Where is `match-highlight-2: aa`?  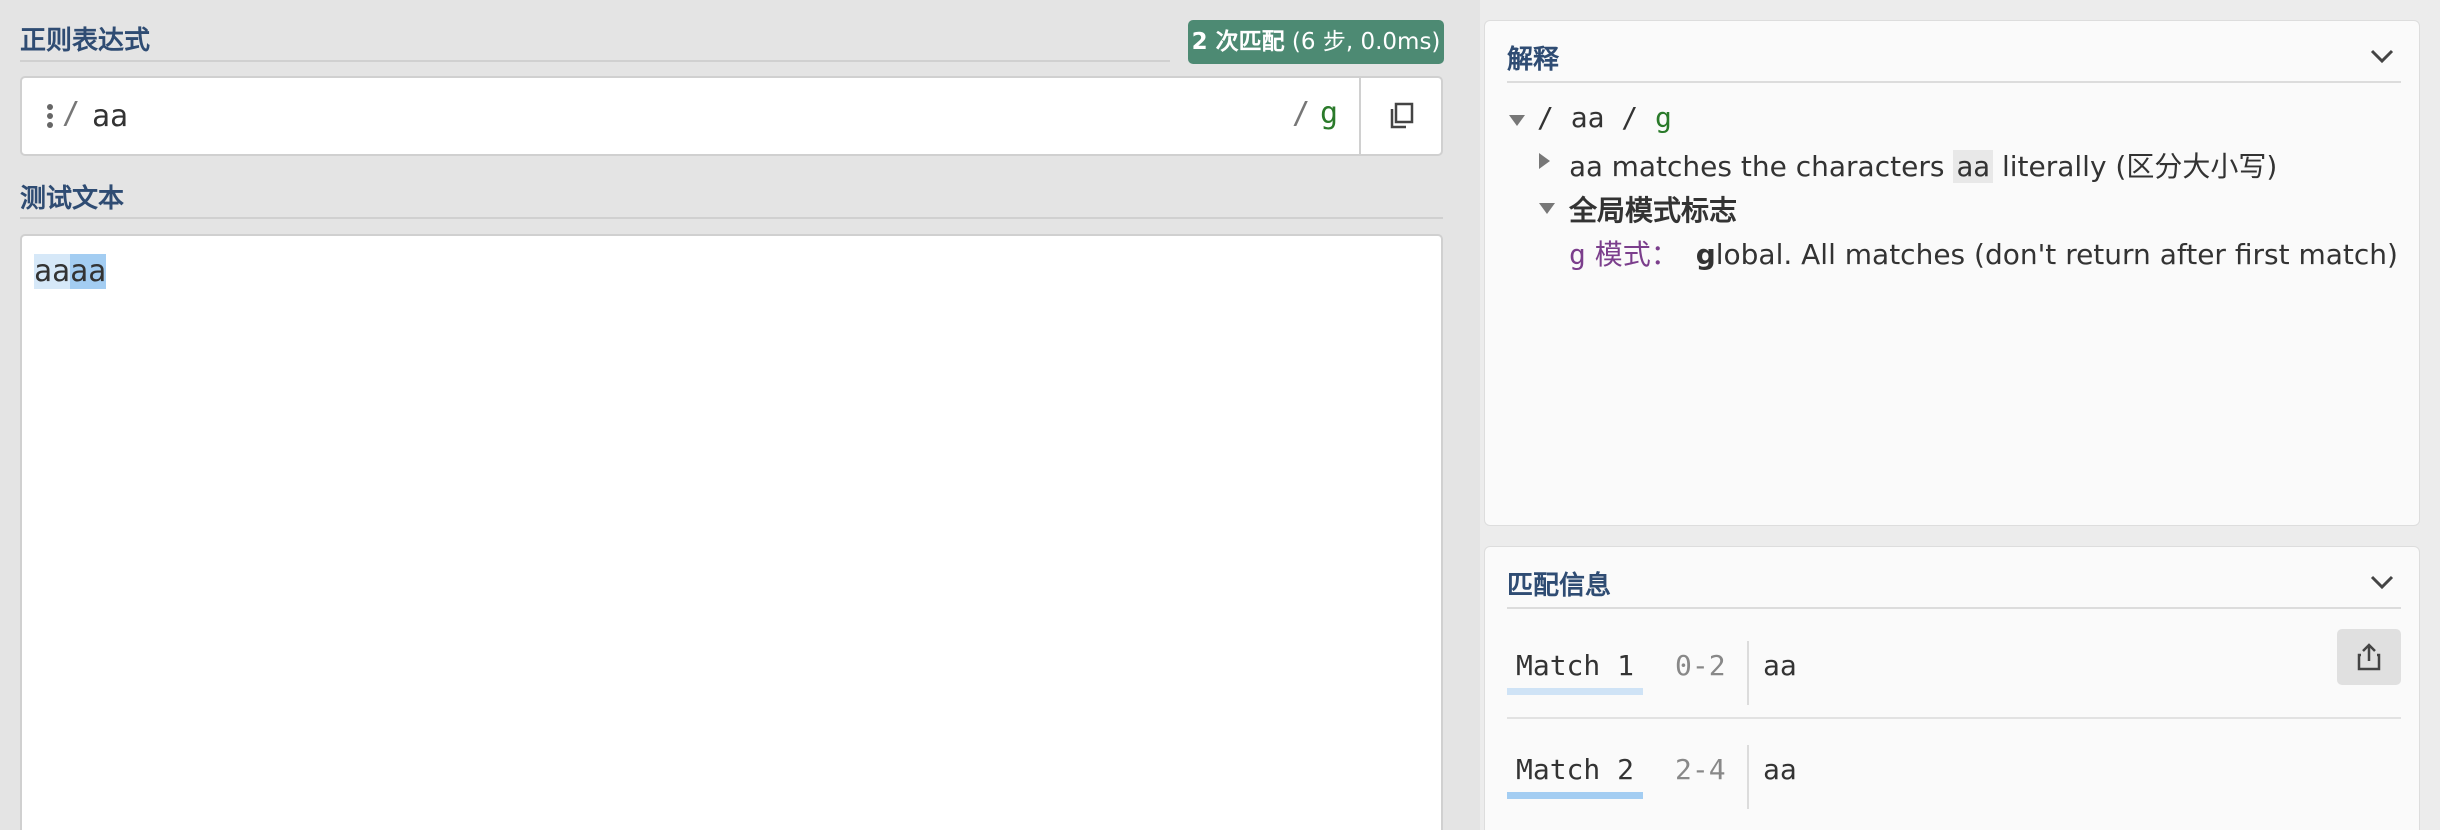 match-highlight-2: aa is located at coordinates (88, 271).